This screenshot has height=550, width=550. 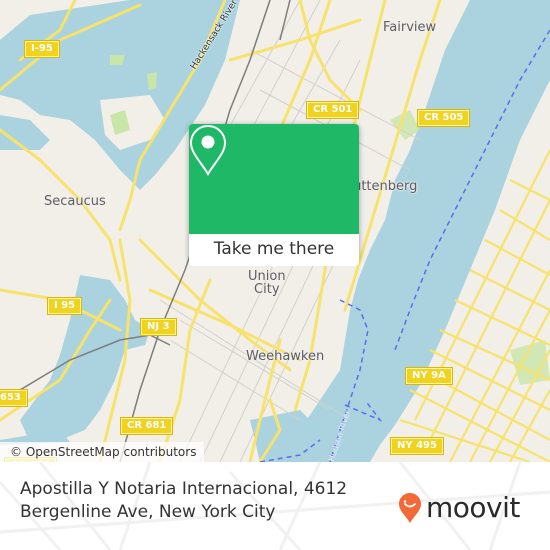 What do you see at coordinates (102, 452) in the screenshot?
I see `map-attribution: © OpenStreetMap contributors` at bounding box center [102, 452].